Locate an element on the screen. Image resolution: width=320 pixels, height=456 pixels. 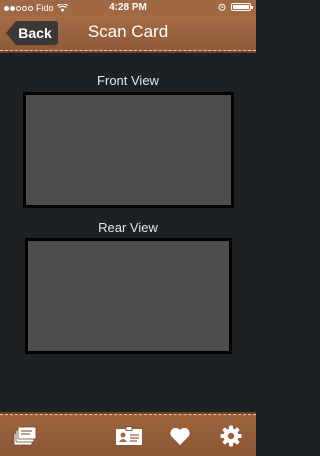
tab-settings is located at coordinates (231, 436).